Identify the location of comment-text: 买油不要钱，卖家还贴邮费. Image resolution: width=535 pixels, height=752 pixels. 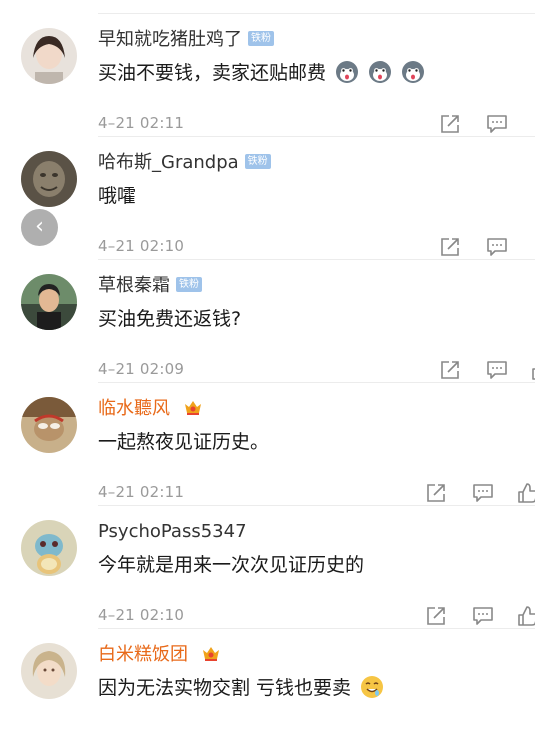
(261, 73).